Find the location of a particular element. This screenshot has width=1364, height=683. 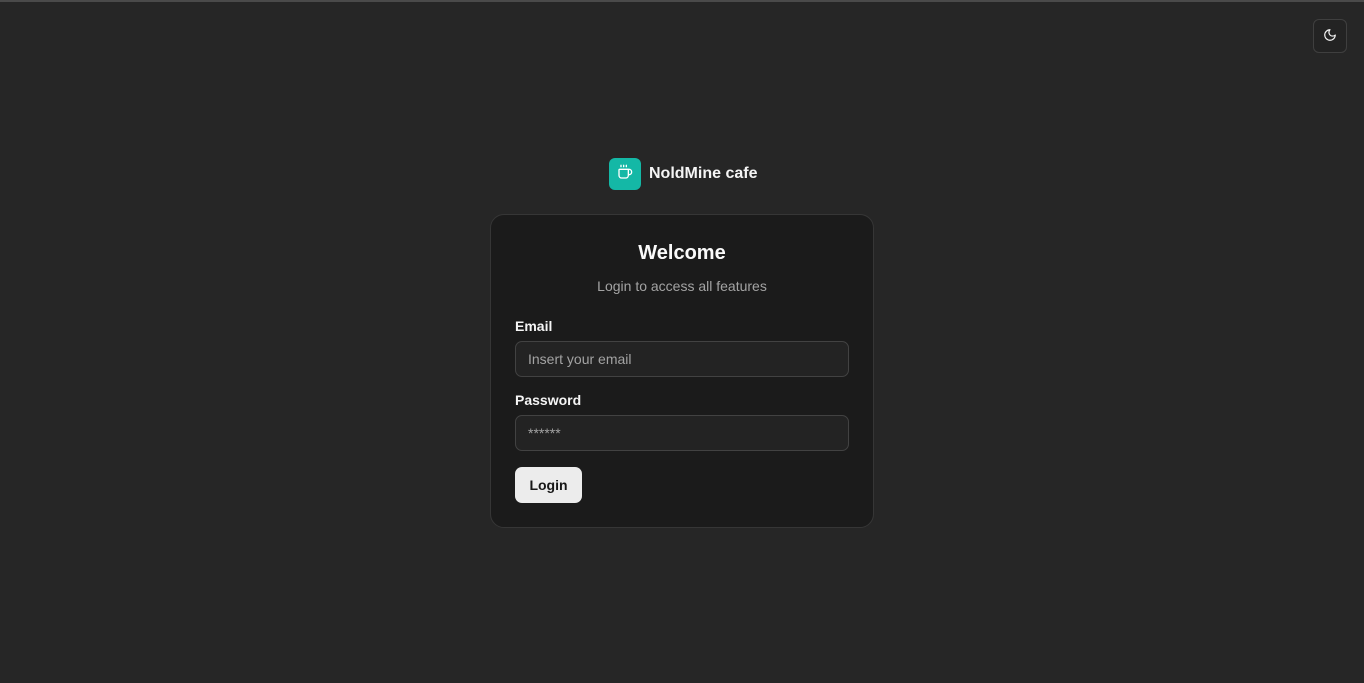

password-input is located at coordinates (682, 433).